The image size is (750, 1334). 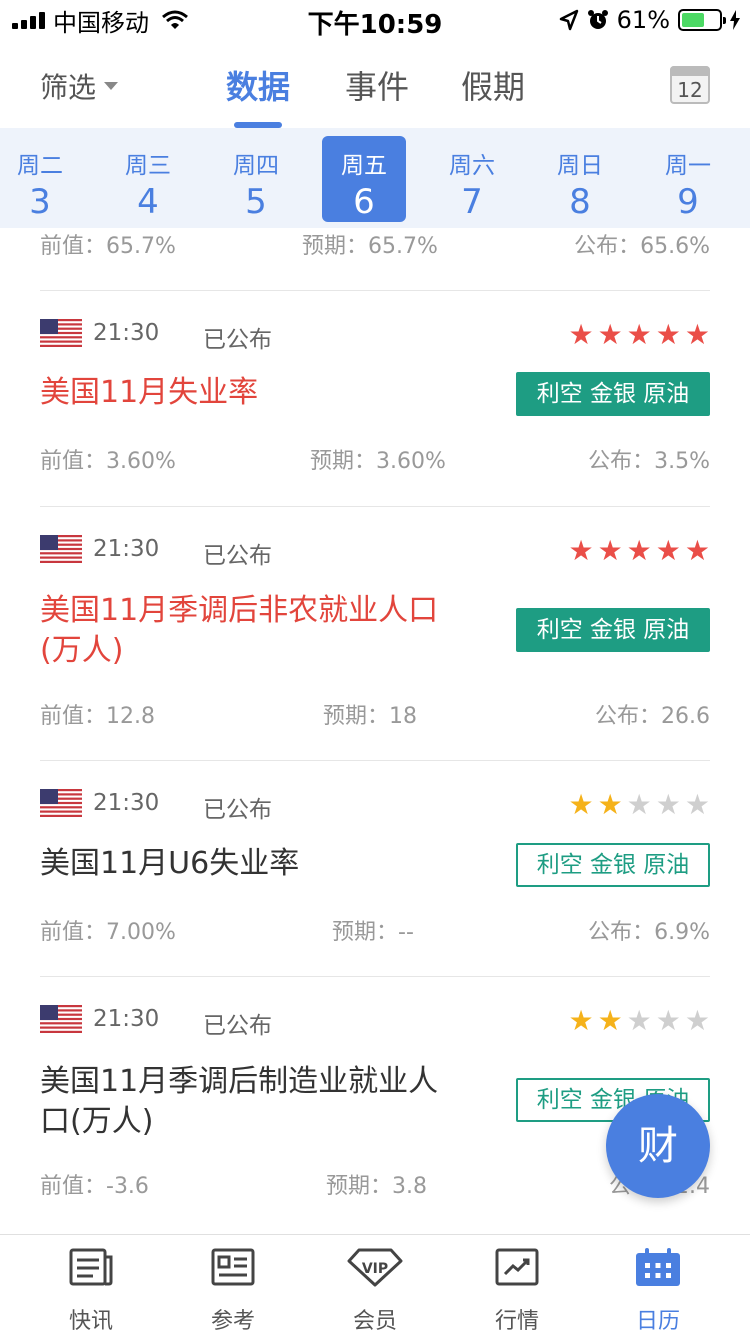 I want to click on day-wed: 周三 4, so click(x=148, y=179).